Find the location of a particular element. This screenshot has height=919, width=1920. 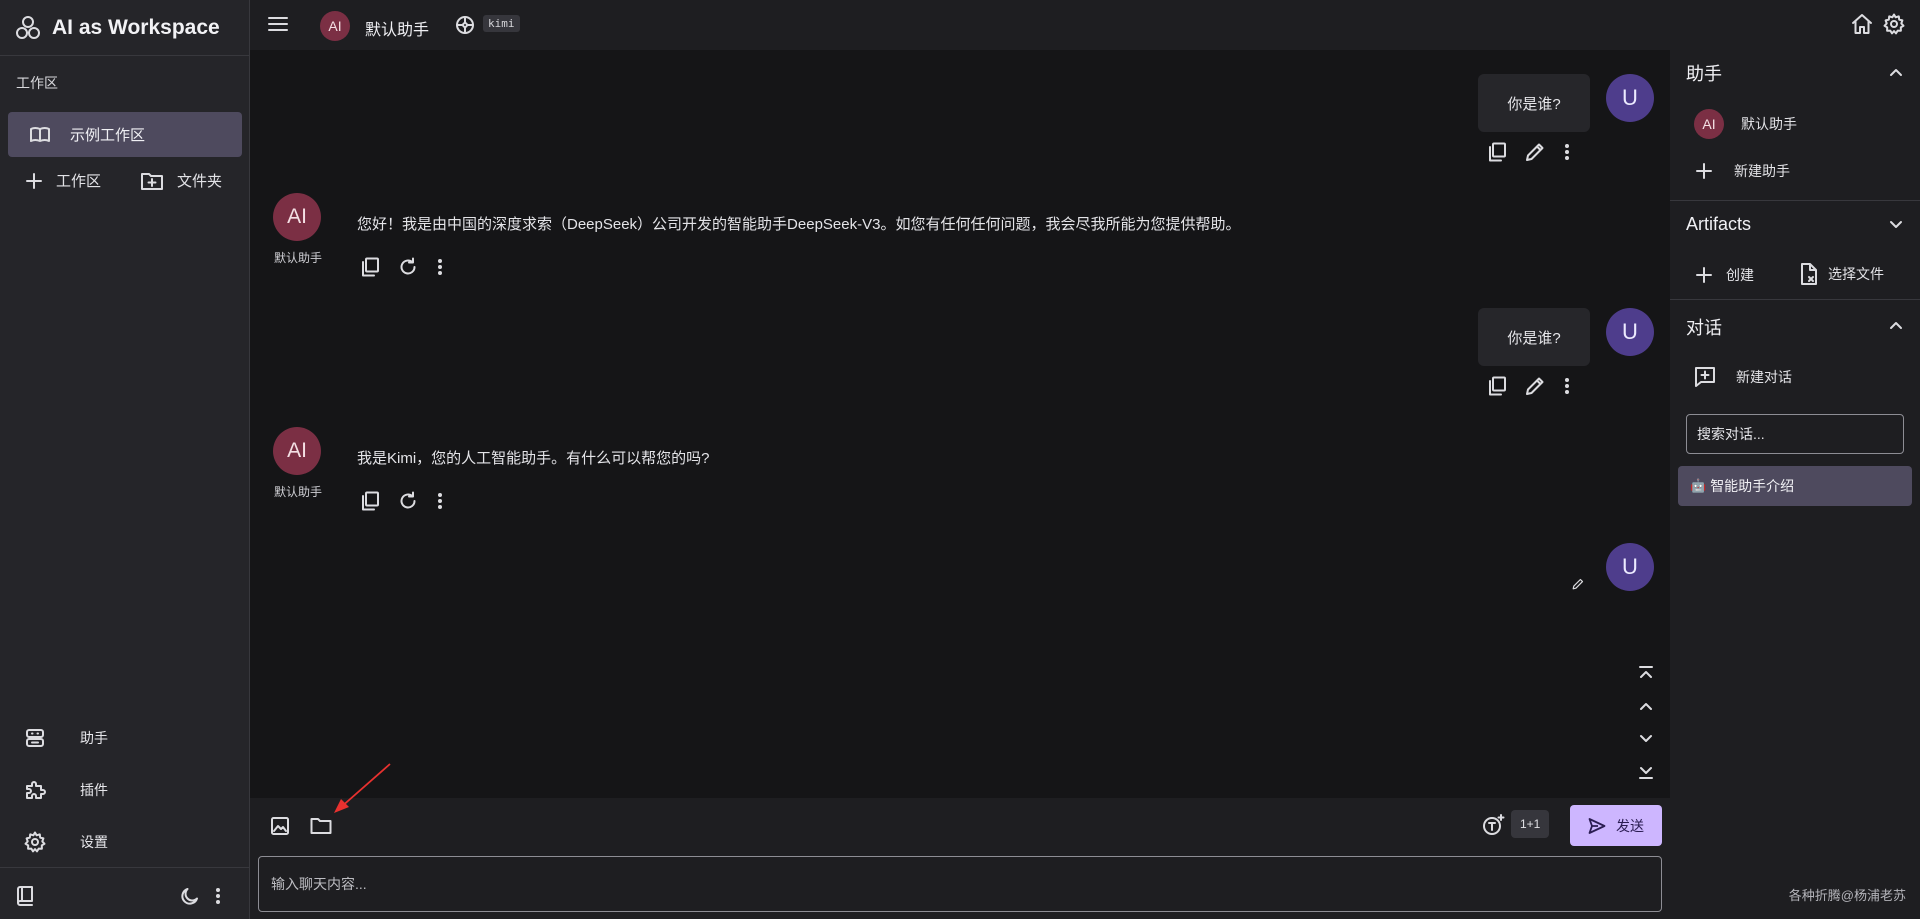

add-workspace-button: 工作区 is located at coordinates (63, 180).